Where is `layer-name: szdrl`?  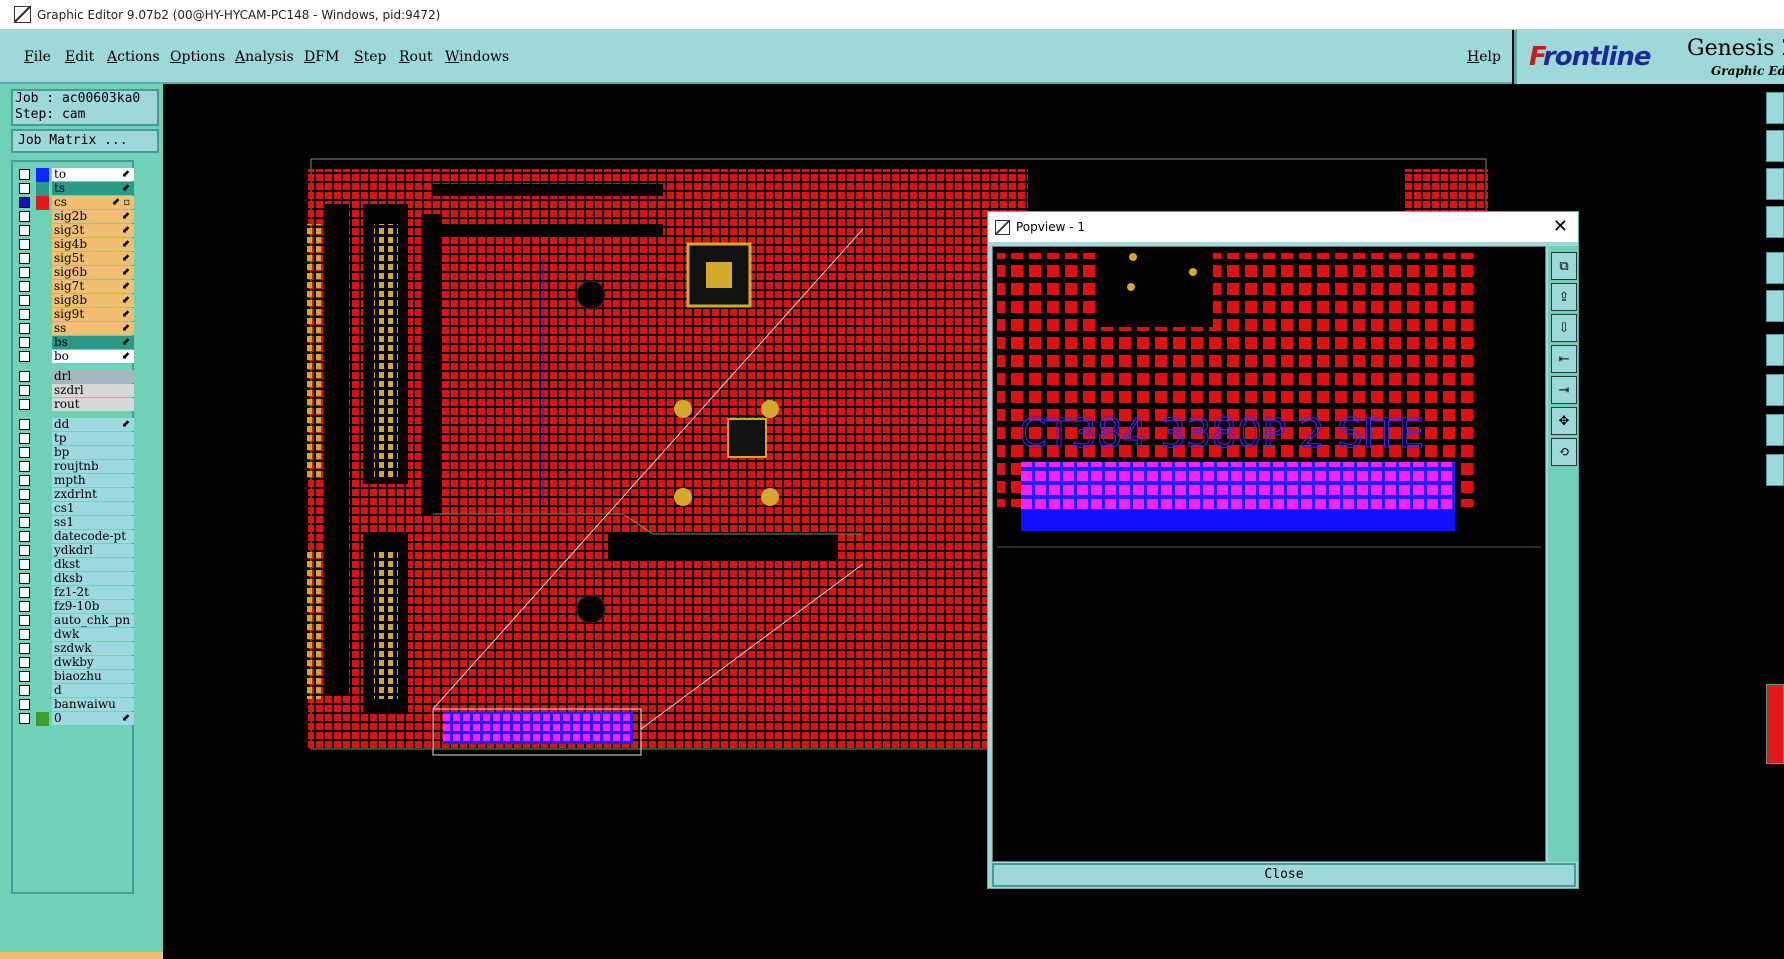
layer-name: szdrl is located at coordinates (93, 390).